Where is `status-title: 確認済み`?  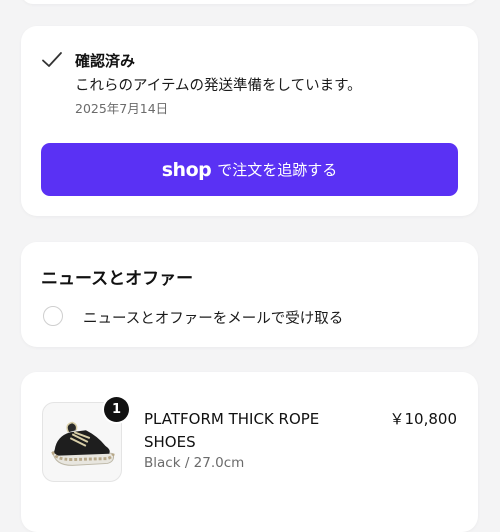
status-title: 確認済み is located at coordinates (105, 61).